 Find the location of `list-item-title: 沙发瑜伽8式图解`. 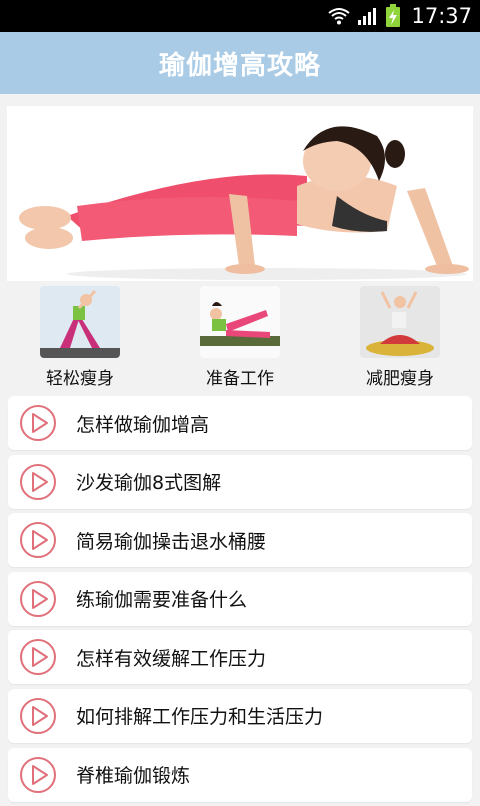

list-item-title: 沙发瑜伽8式图解 is located at coordinates (149, 483).